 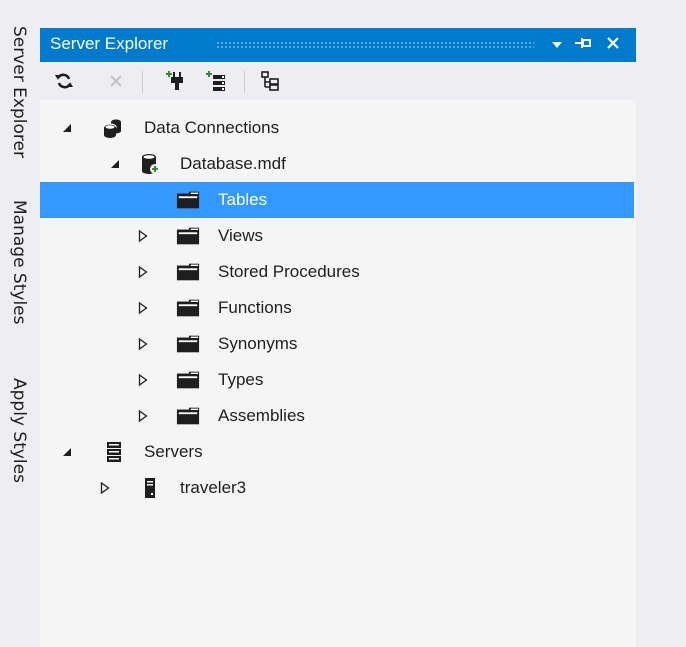 I want to click on tree-item-traveler3: traveler3, so click(x=337, y=488).